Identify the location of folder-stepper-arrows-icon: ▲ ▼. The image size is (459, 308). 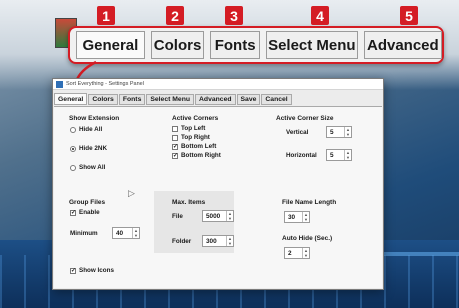
(229, 241).